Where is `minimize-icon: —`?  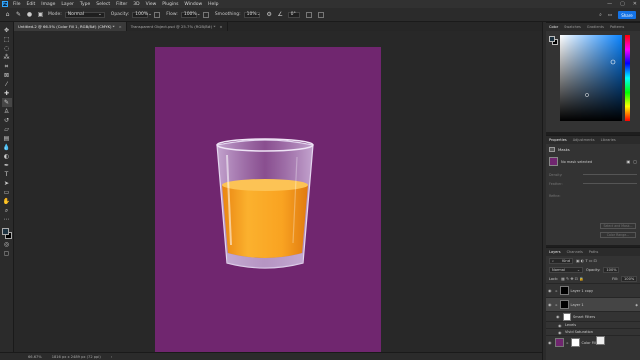
minimize-icon: — is located at coordinates (609, 4).